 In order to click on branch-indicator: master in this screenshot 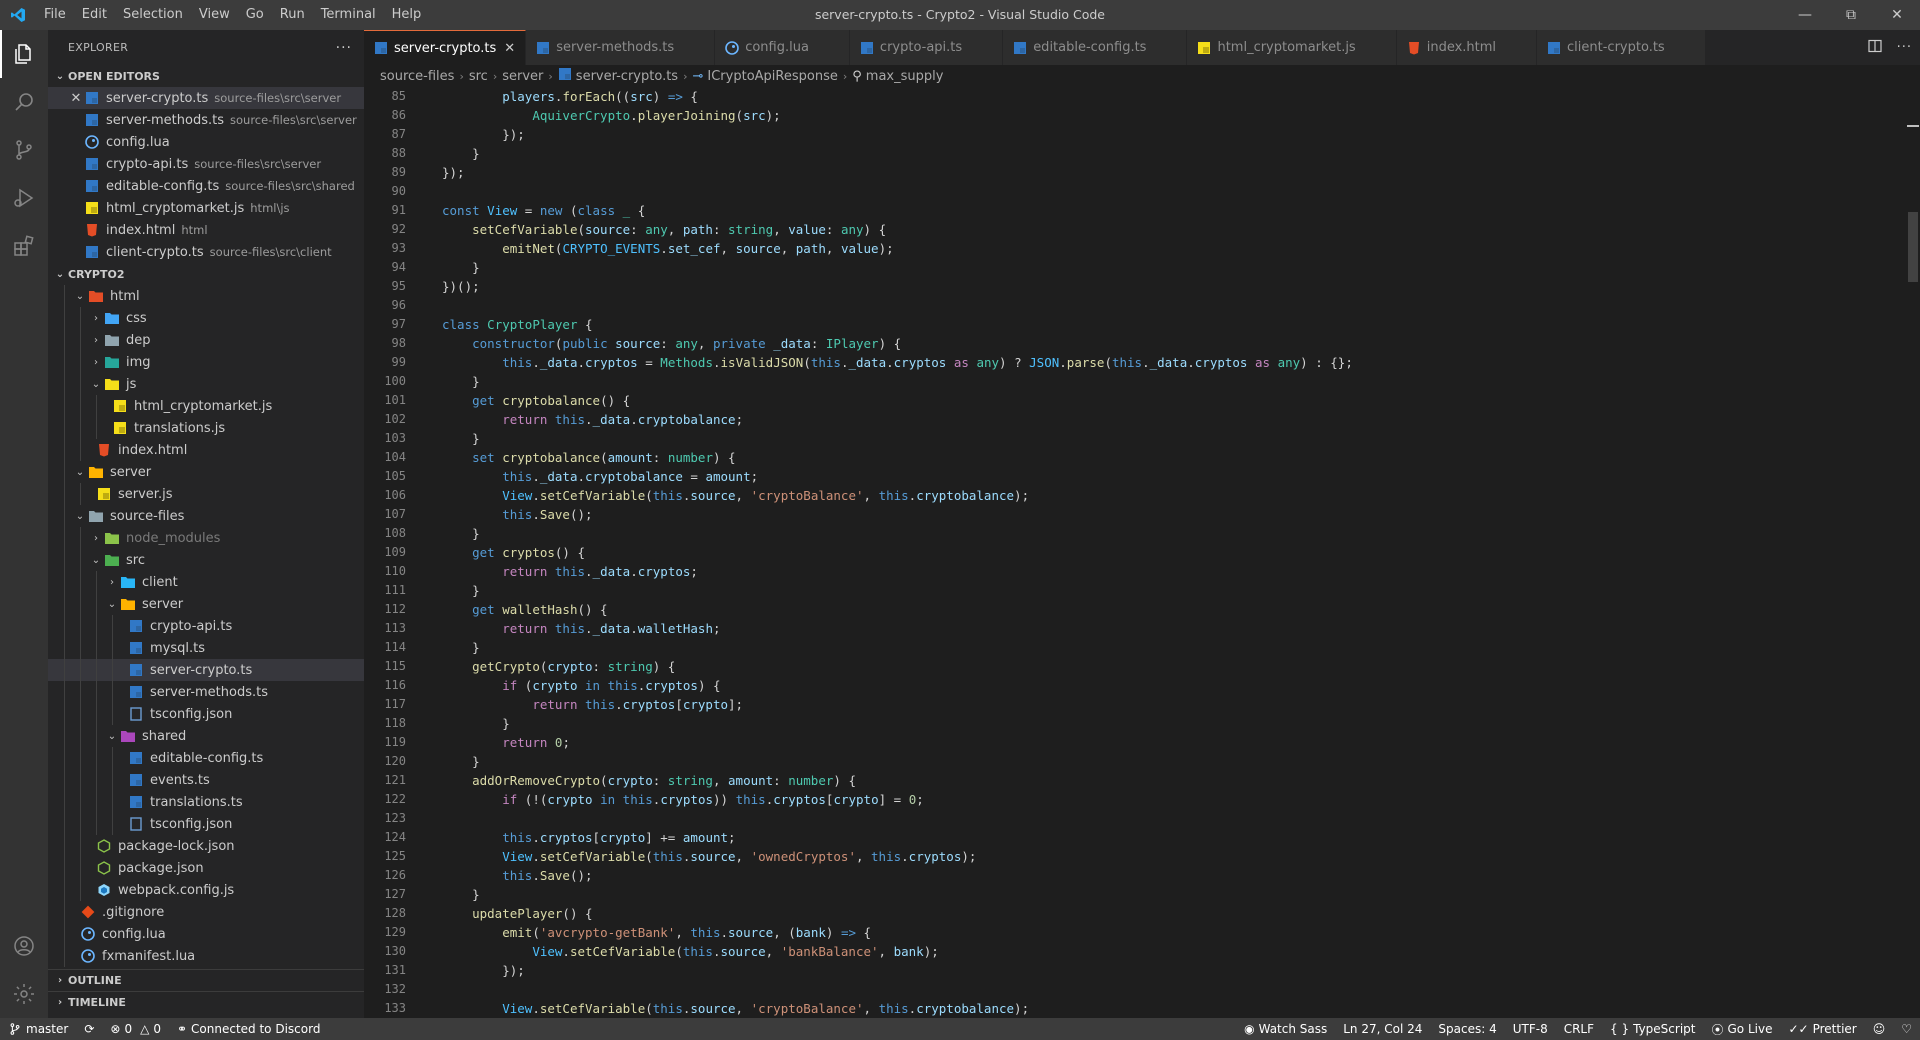, I will do `click(38, 1029)`.